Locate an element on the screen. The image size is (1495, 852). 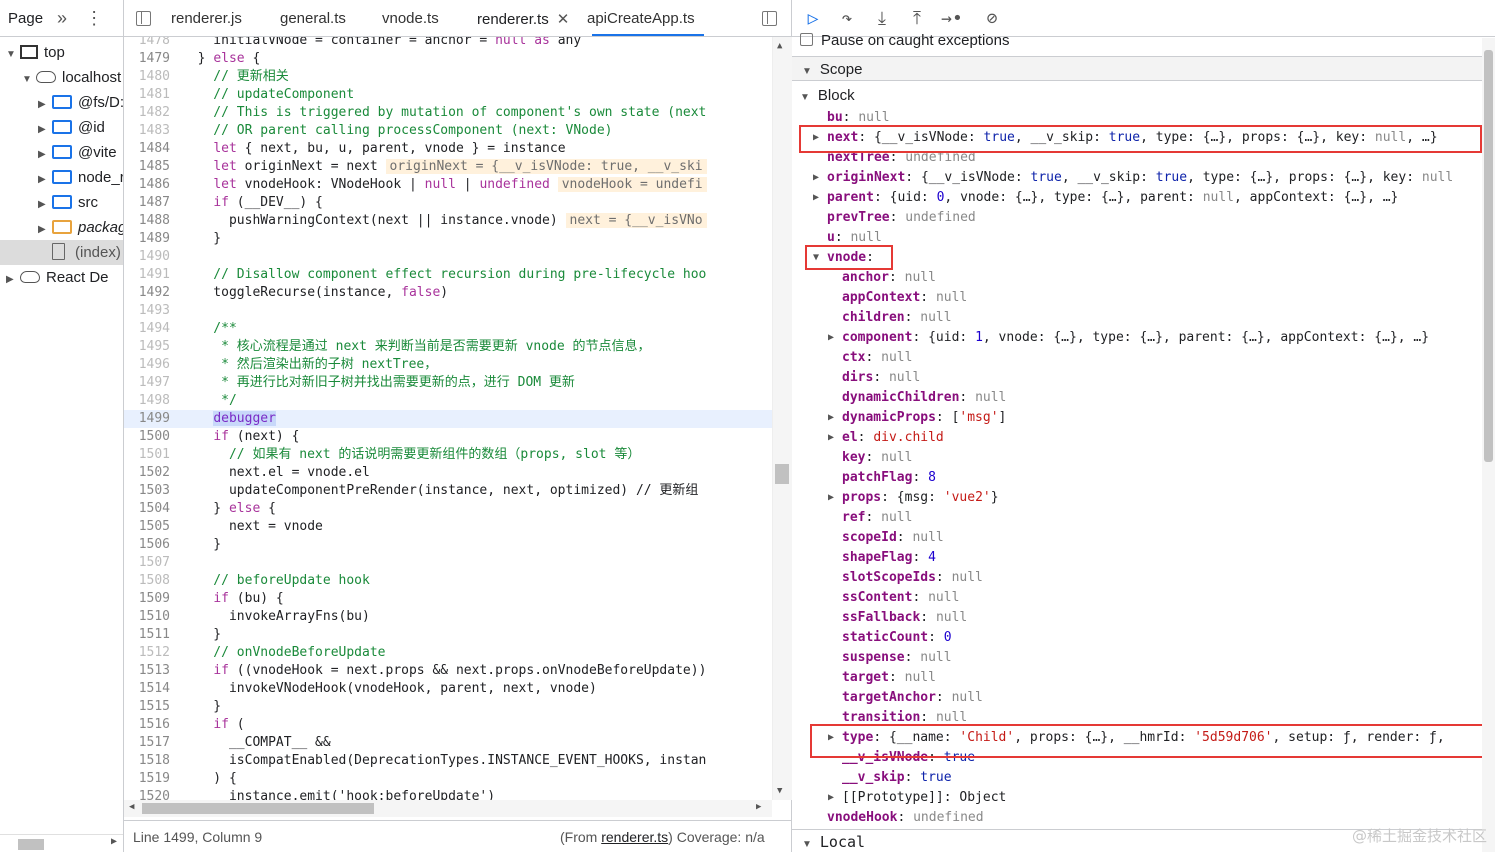
scope-variable: __v_skip: true is located at coordinates (897, 778).